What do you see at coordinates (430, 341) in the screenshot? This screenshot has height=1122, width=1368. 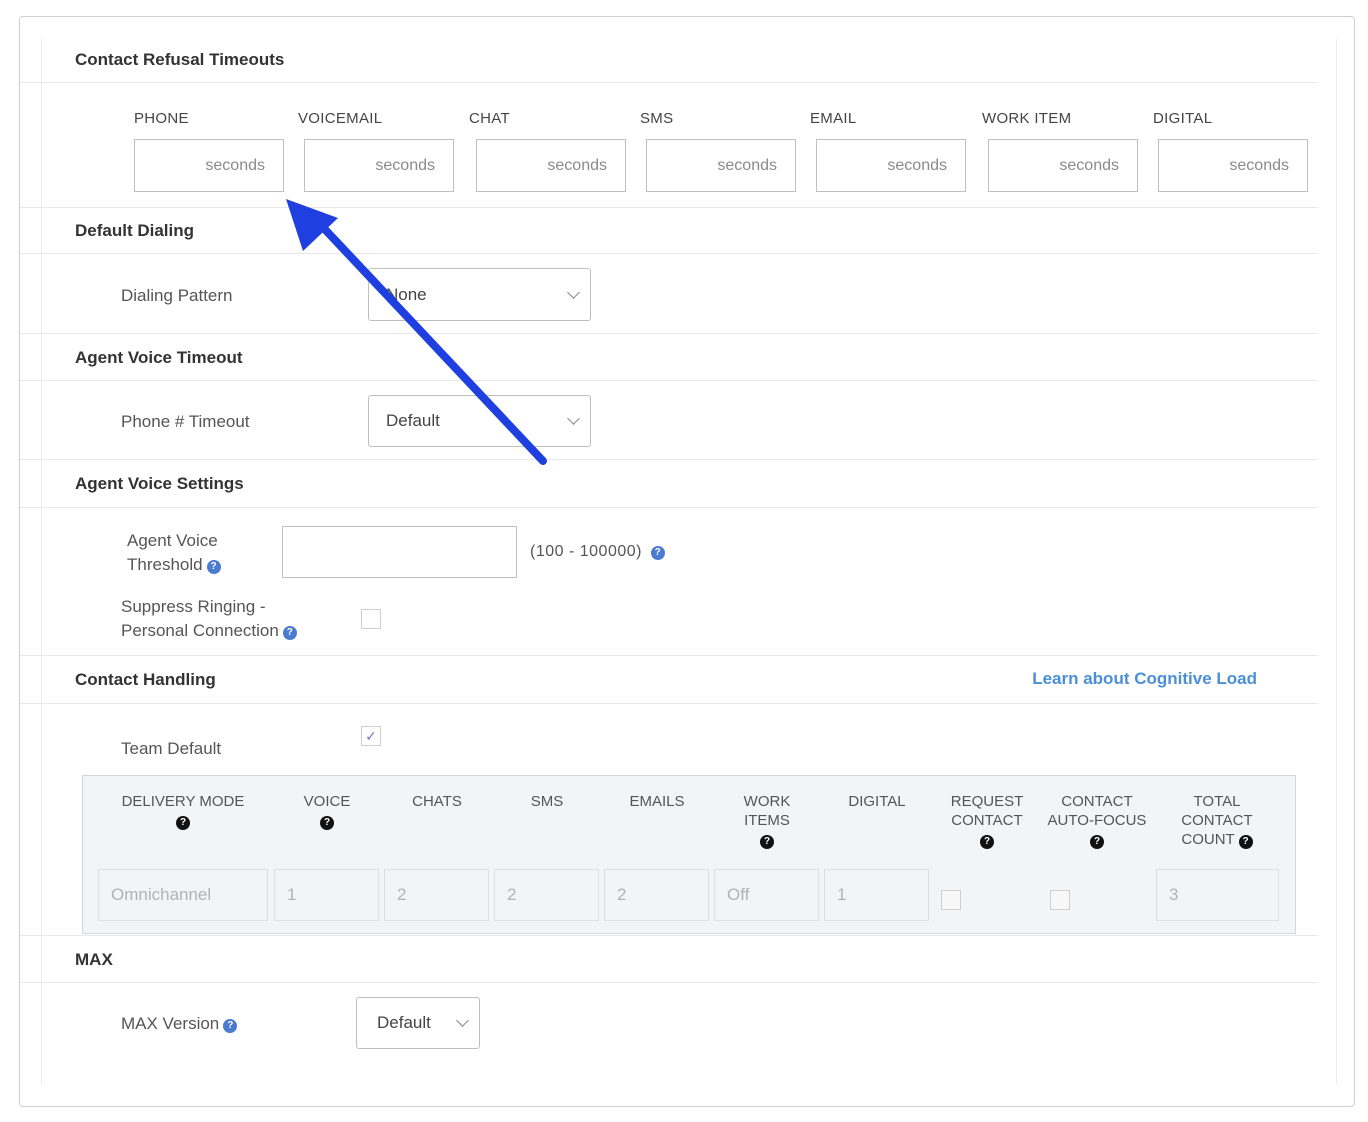 I see `annotation-arrow-line` at bounding box center [430, 341].